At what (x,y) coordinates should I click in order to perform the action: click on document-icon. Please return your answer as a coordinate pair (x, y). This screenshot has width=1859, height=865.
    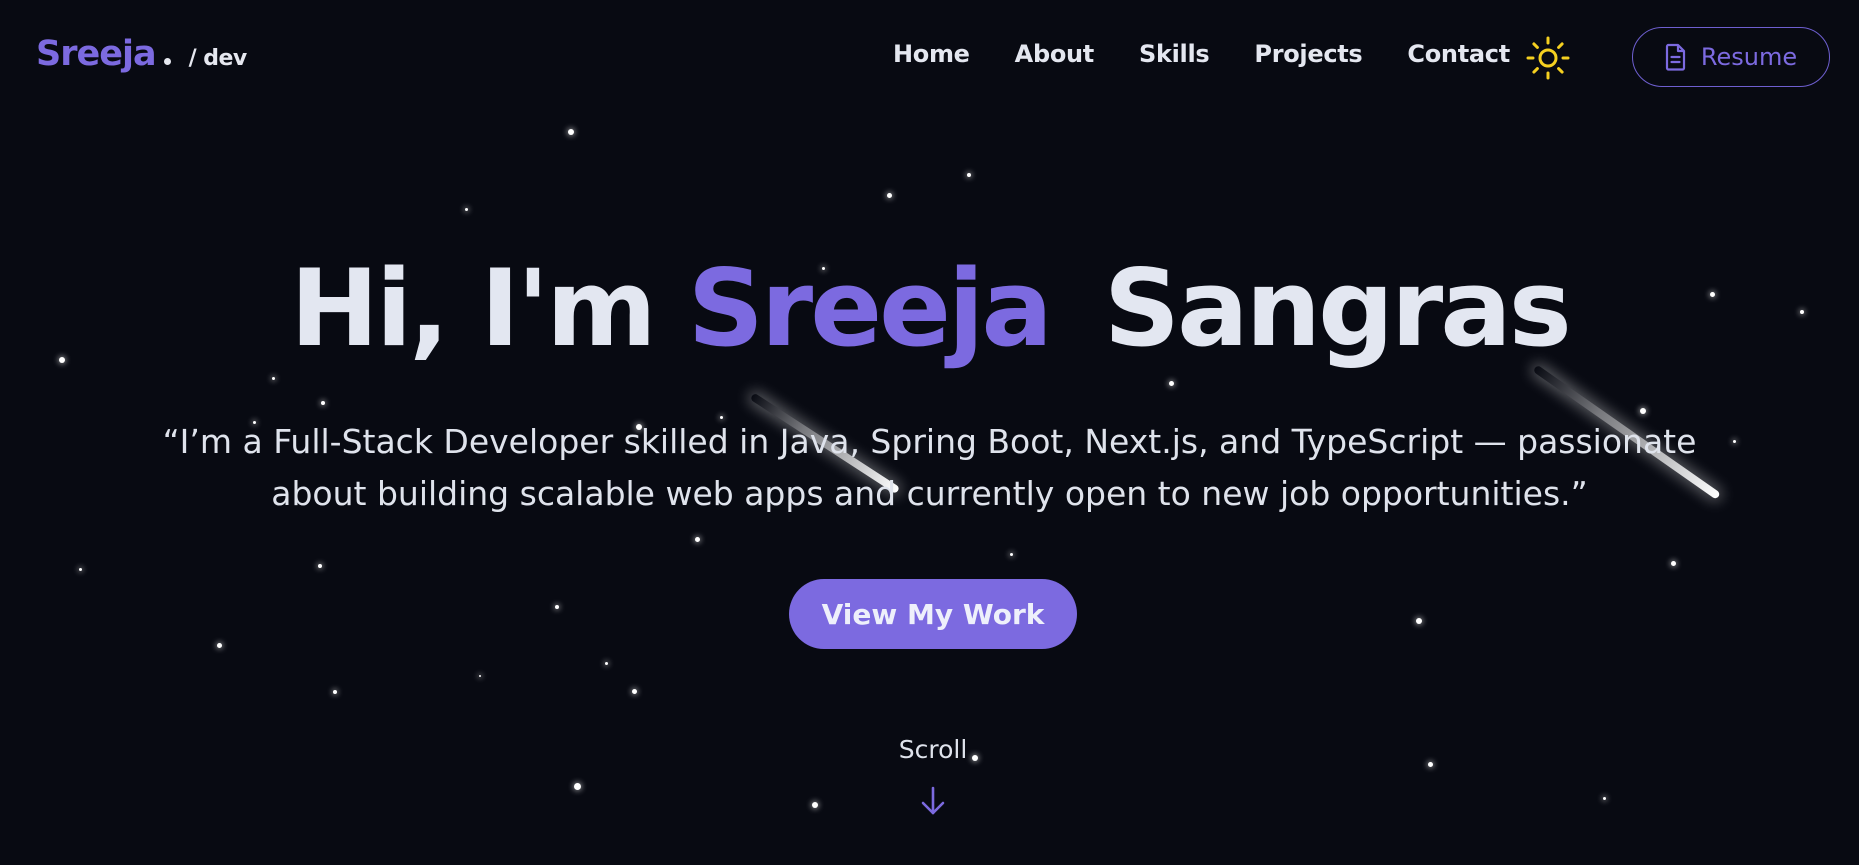
    Looking at the image, I should click on (1675, 57).